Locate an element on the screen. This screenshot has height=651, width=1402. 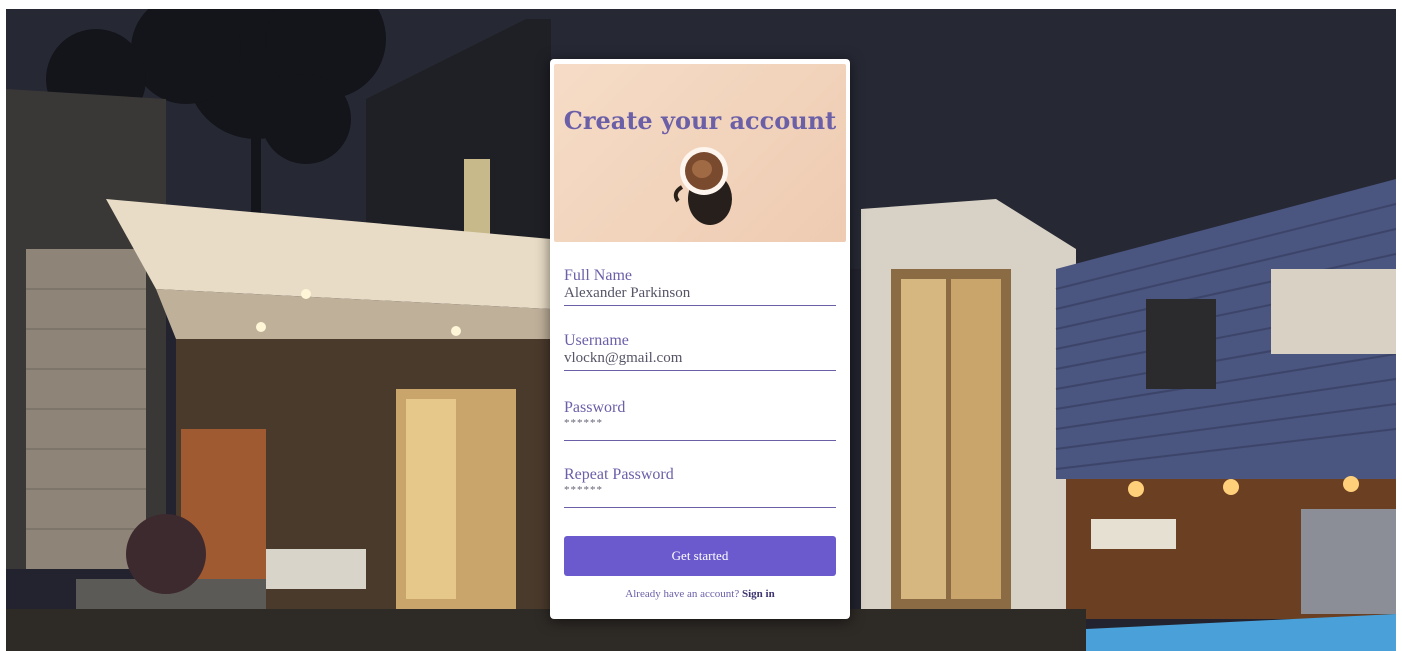
username-field: Username vlockn@gmail.com is located at coordinates (700, 351).